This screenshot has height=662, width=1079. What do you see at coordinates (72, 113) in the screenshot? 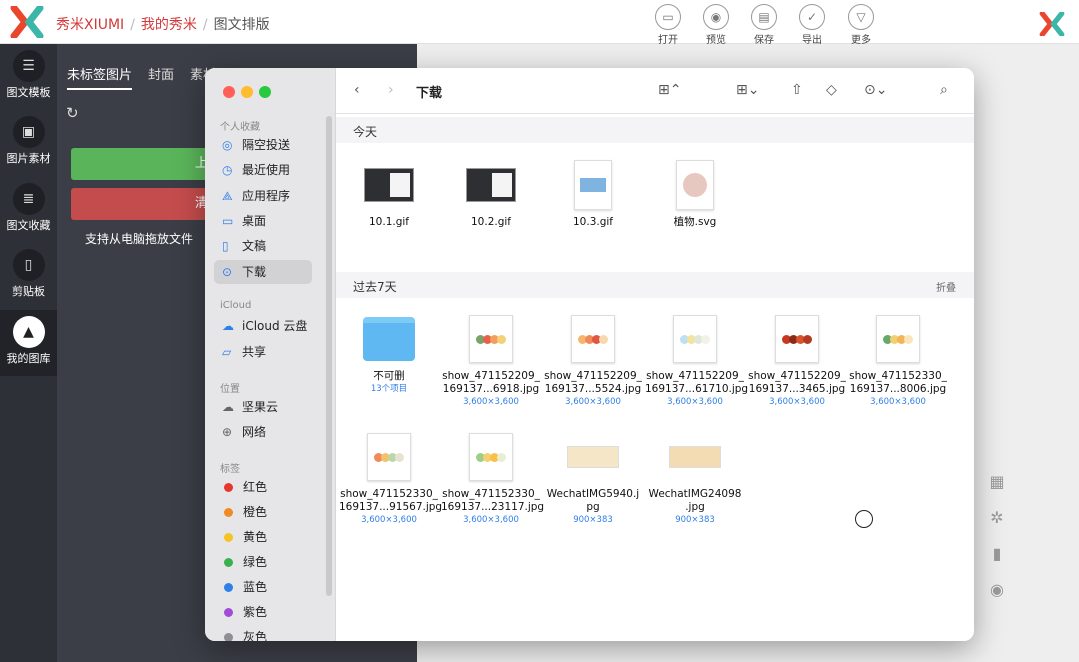
I see `refresh-icon: ↻` at bounding box center [72, 113].